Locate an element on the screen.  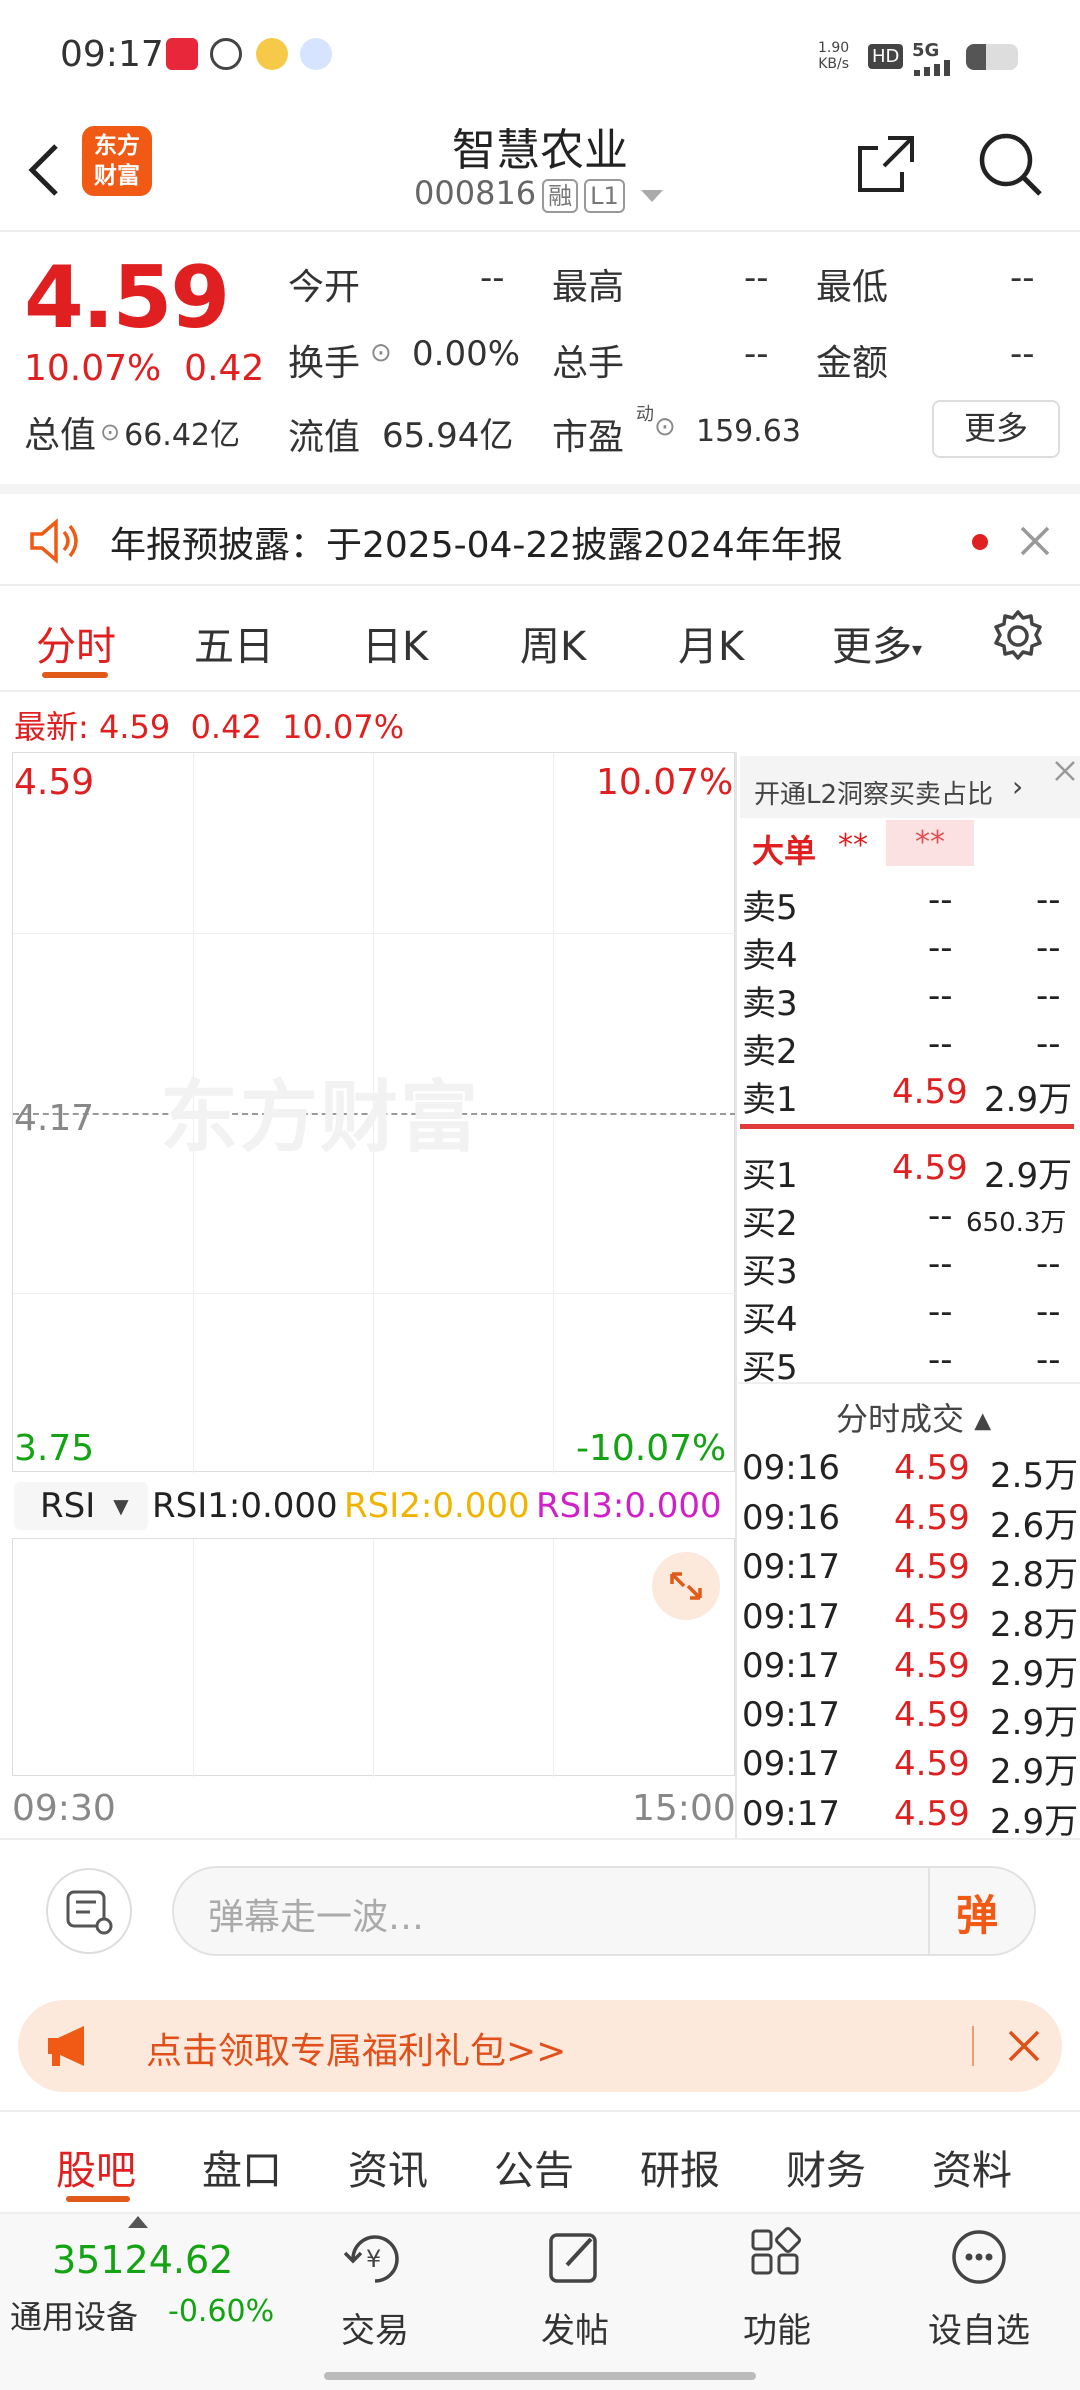
tab-profile: 资料 is located at coordinates (972, 2167).